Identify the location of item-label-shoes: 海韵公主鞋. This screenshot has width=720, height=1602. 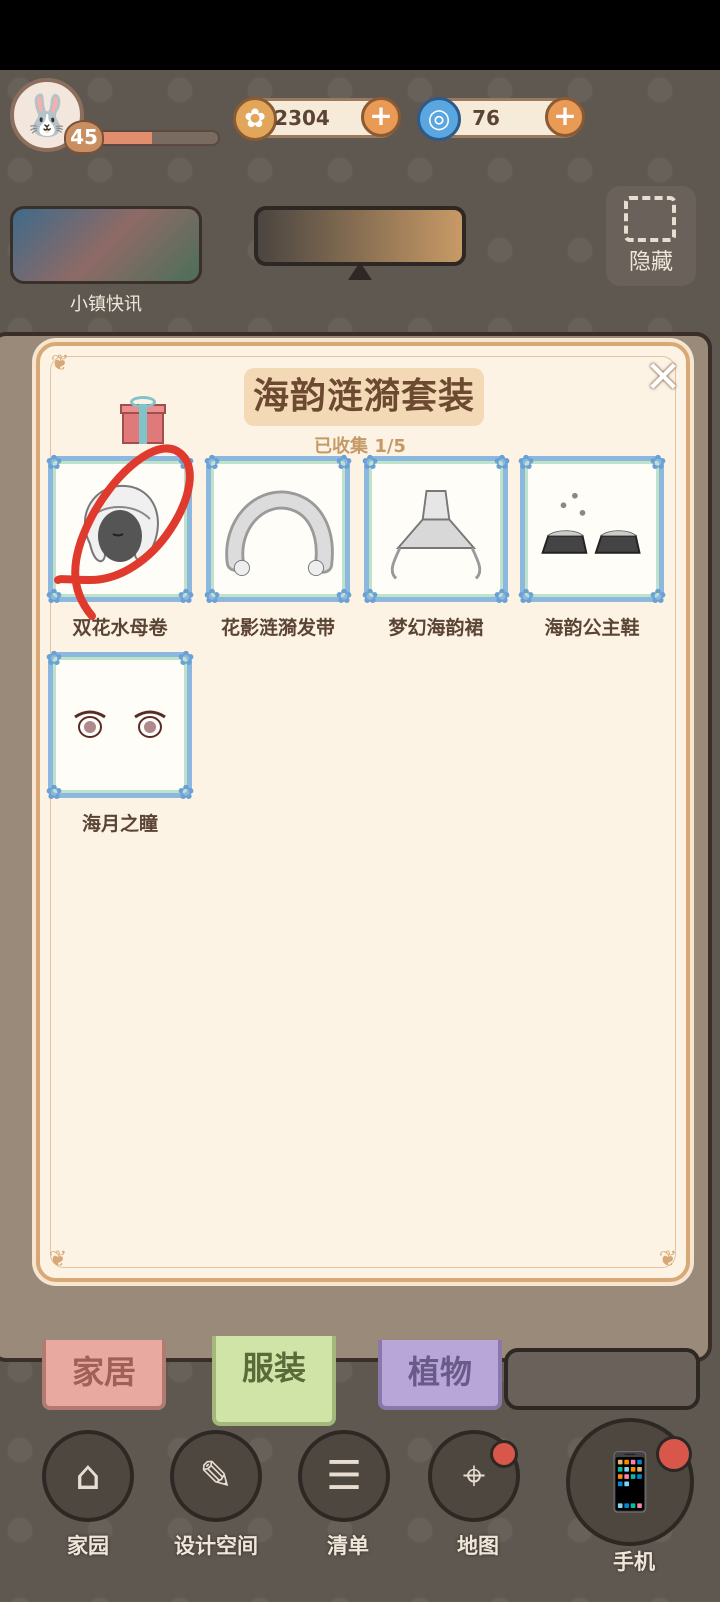
(592, 628).